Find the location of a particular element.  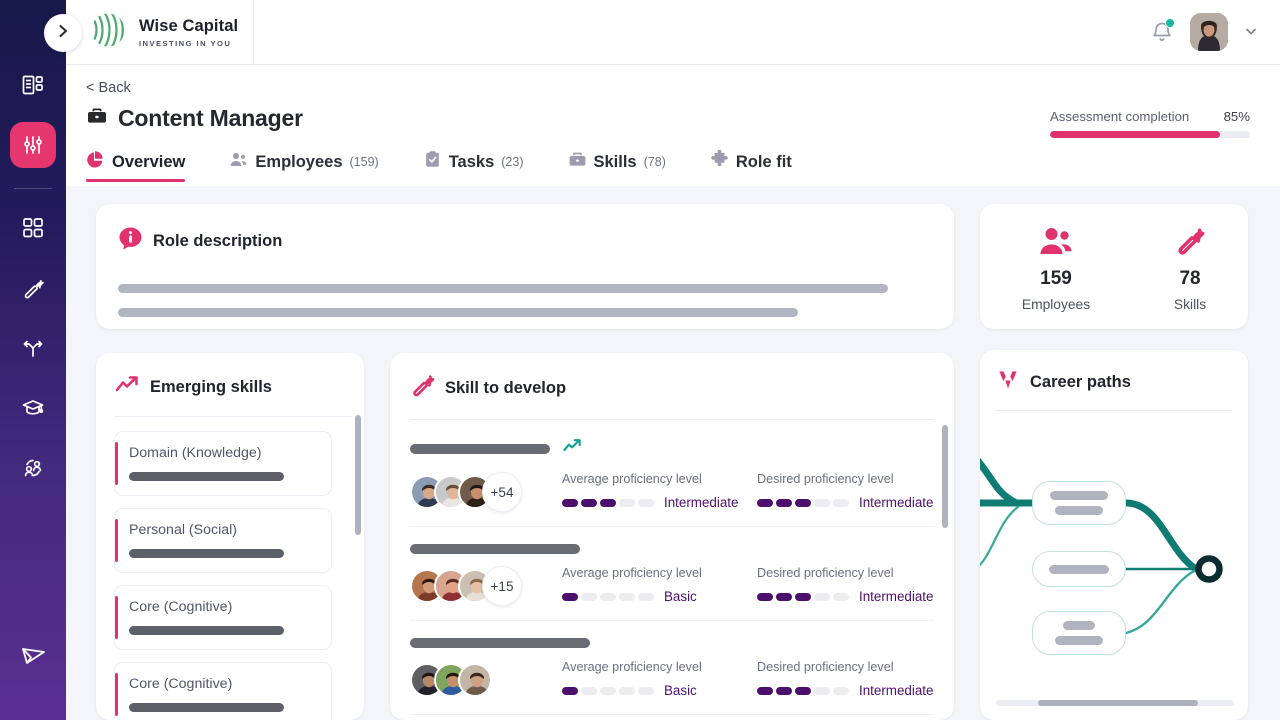

sidebar-item-career-paths is located at coordinates (33, 348).